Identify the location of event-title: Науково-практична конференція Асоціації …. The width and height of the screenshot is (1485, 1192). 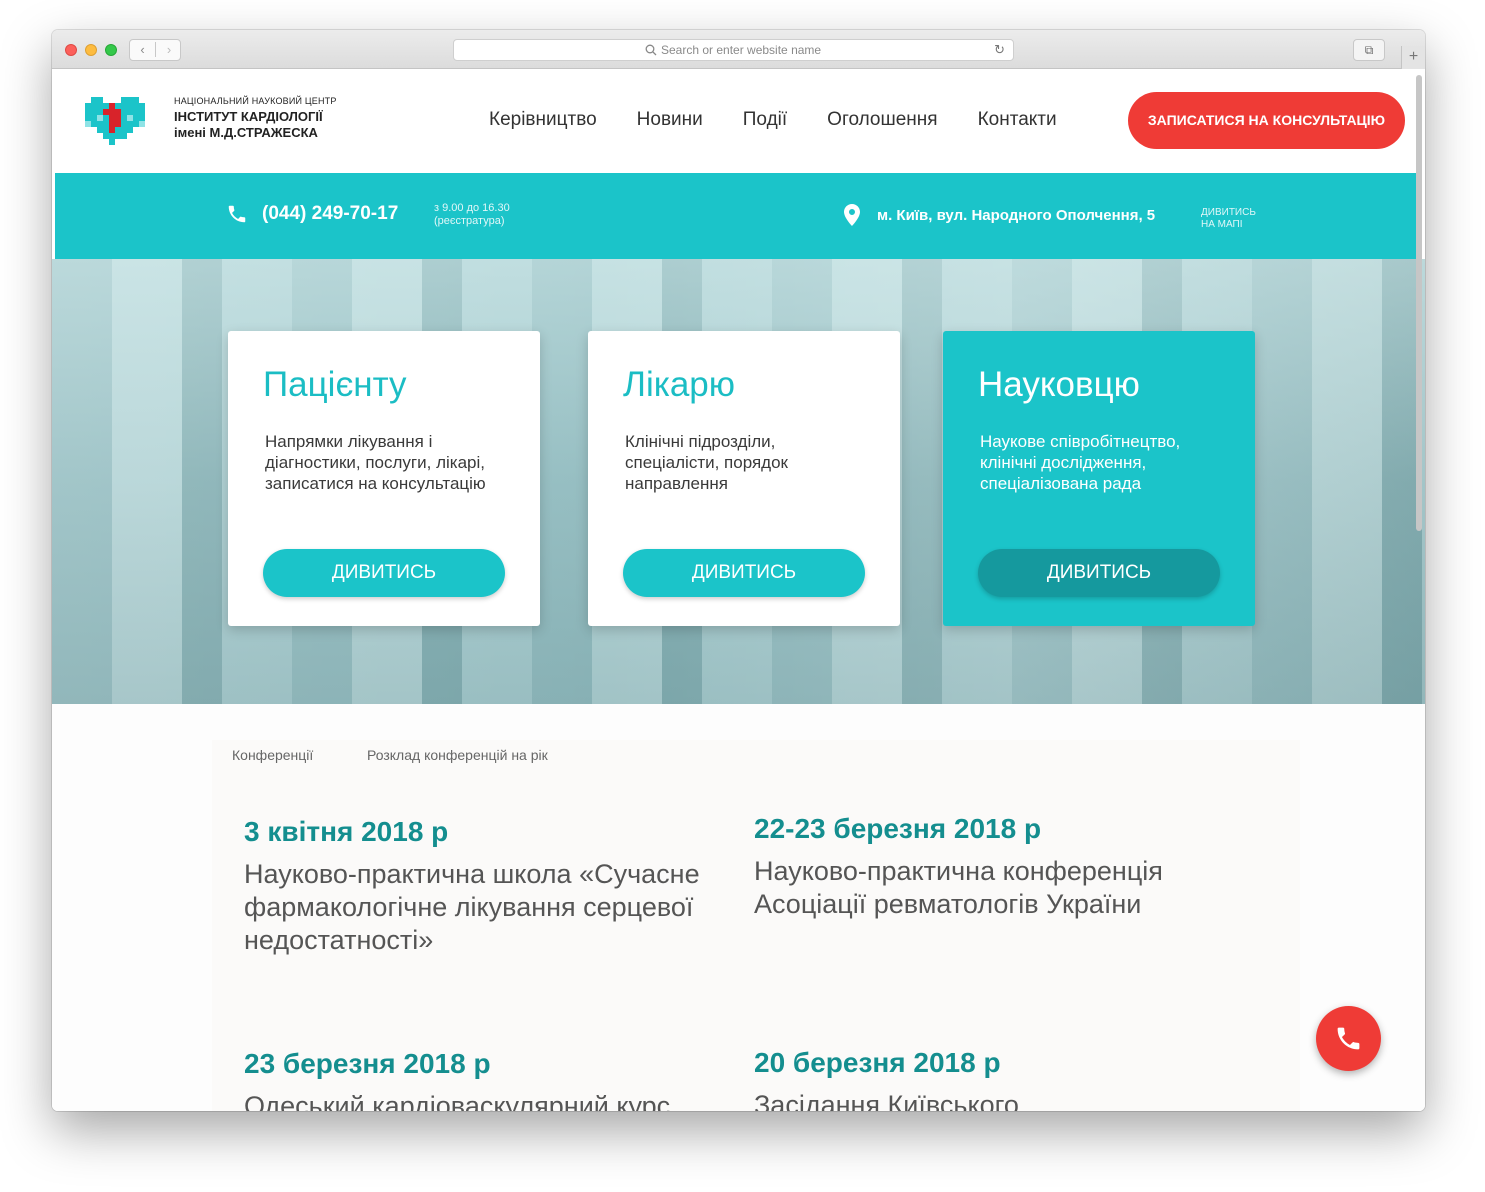
(958, 887).